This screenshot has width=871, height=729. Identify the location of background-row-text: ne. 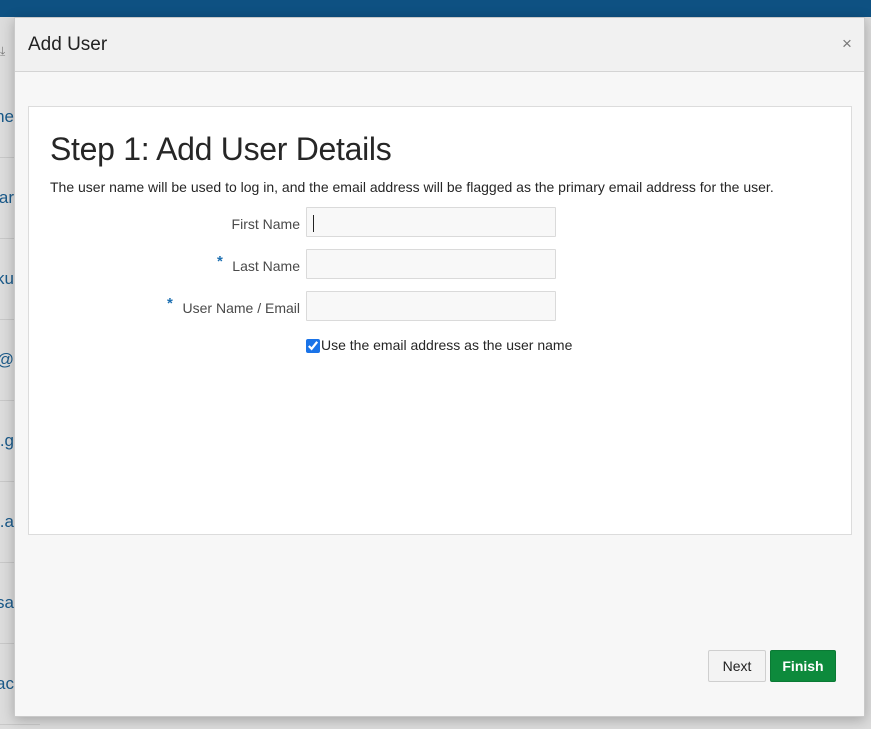
(7, 116).